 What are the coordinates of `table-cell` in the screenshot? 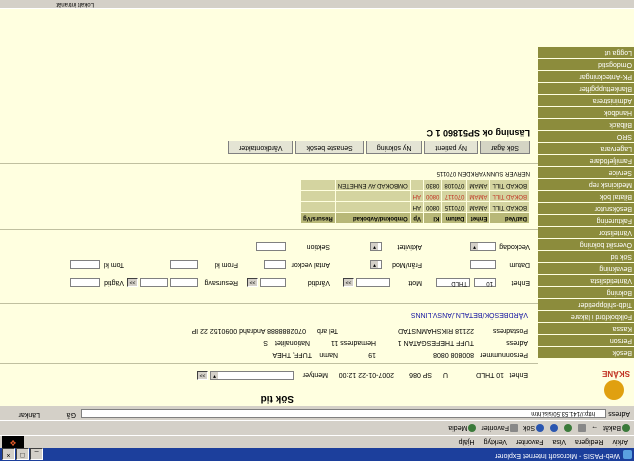 It's located at (318, 185).